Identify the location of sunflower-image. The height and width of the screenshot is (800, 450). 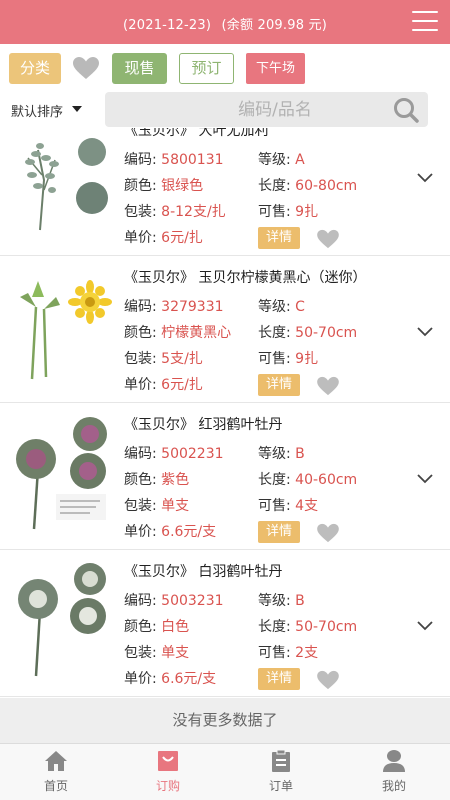
(66, 330).